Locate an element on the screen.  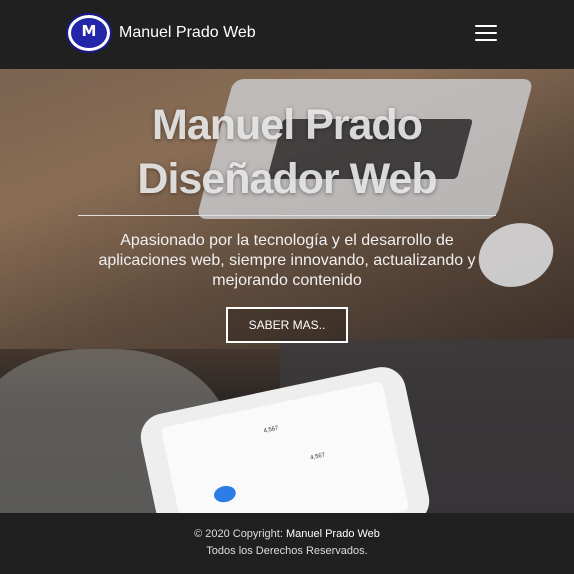
phone-stat-2: 4,567 is located at coordinates (317, 457).